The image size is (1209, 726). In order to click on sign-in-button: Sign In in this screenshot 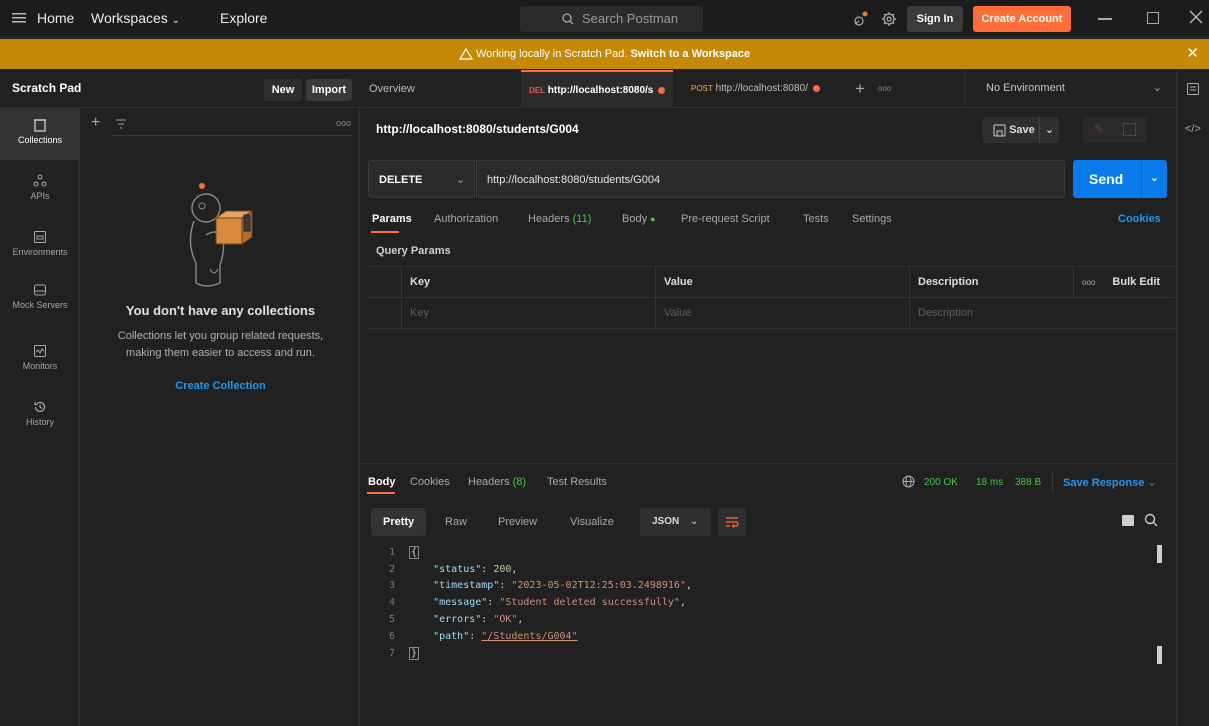, I will do `click(935, 19)`.